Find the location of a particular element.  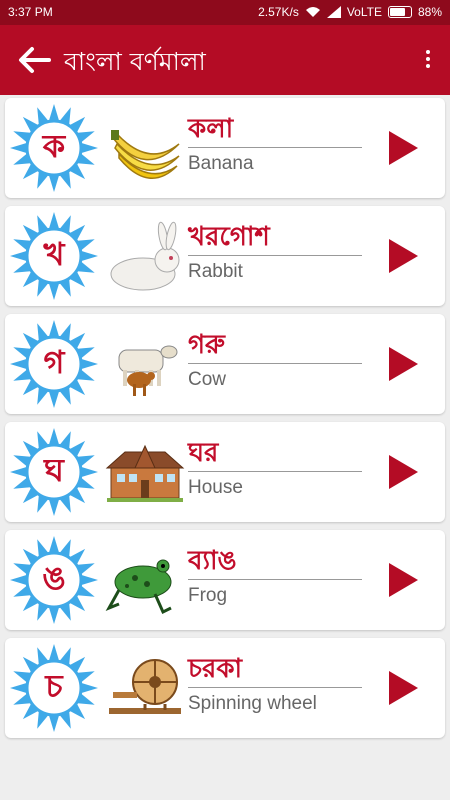

list-item-1: ক কলা Banana is located at coordinates (225, 148).